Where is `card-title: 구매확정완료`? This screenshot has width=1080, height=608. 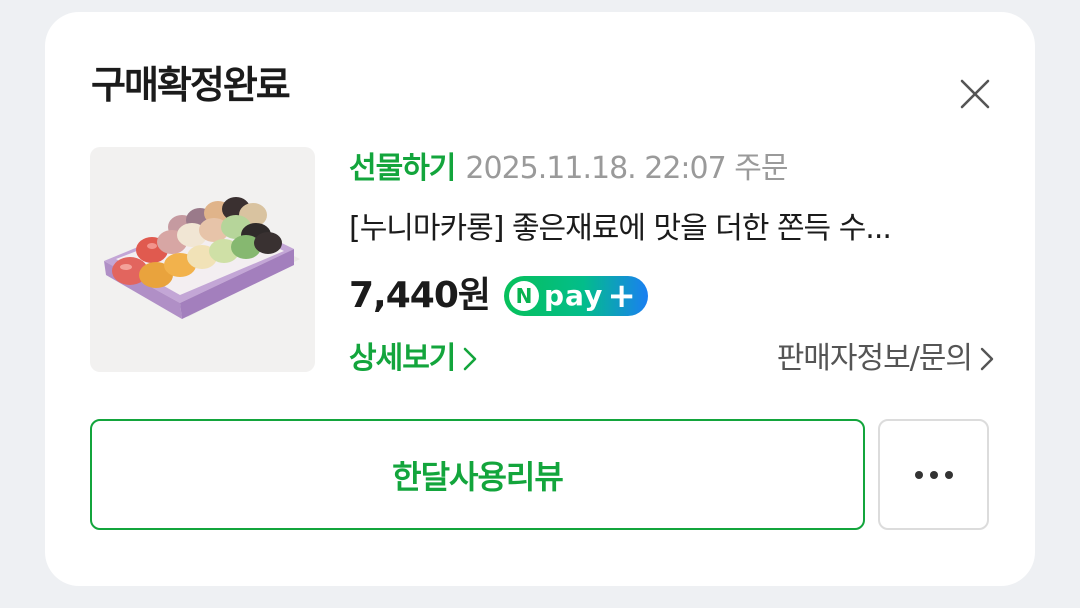 card-title: 구매확정완료 is located at coordinates (191, 85).